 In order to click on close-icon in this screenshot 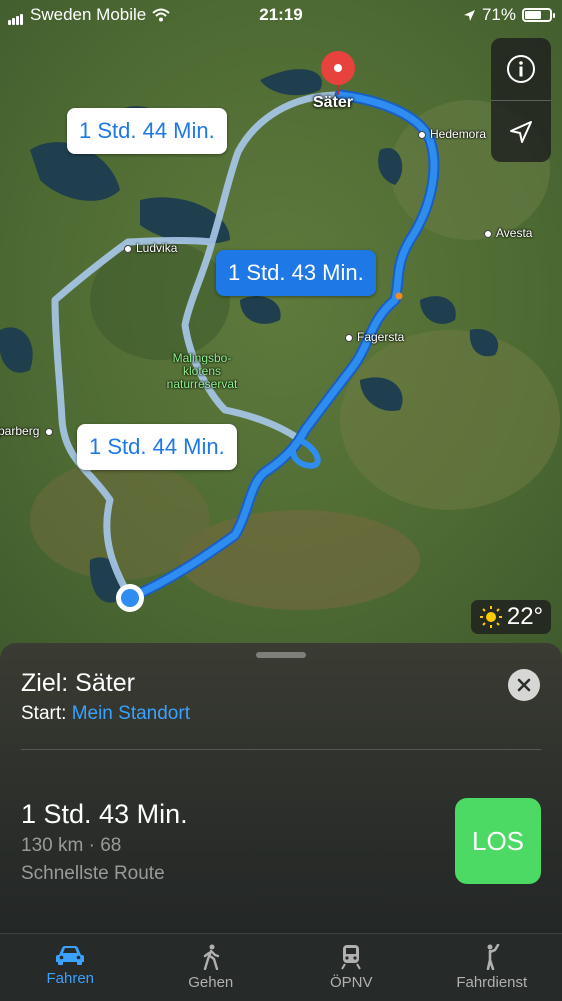, I will do `click(524, 685)`.